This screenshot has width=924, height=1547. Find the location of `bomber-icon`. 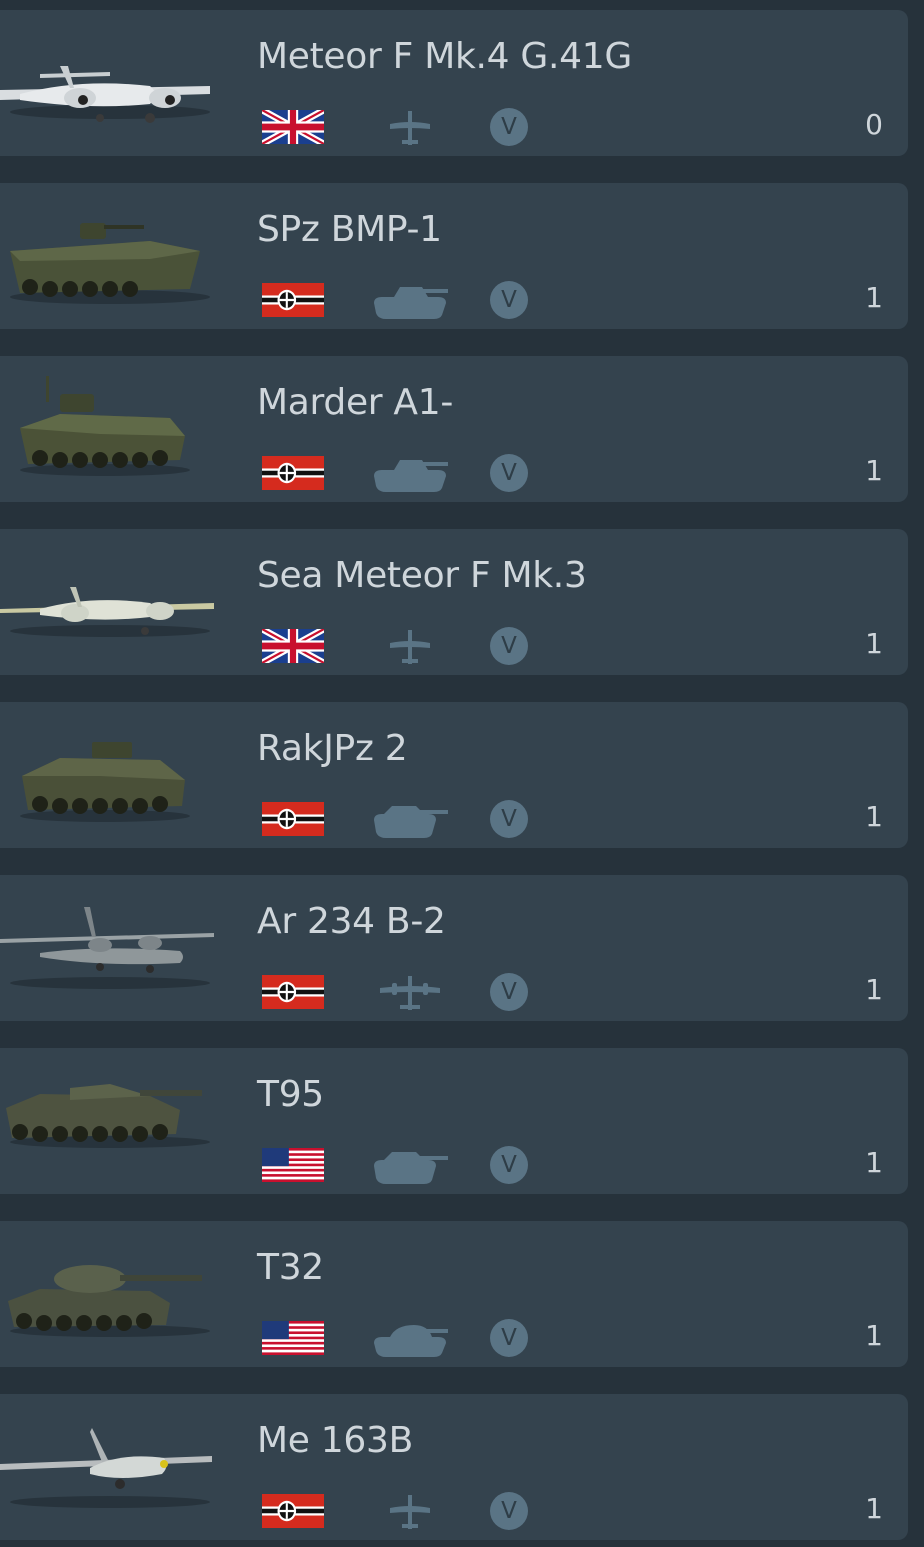

bomber-icon is located at coordinates (410, 993).